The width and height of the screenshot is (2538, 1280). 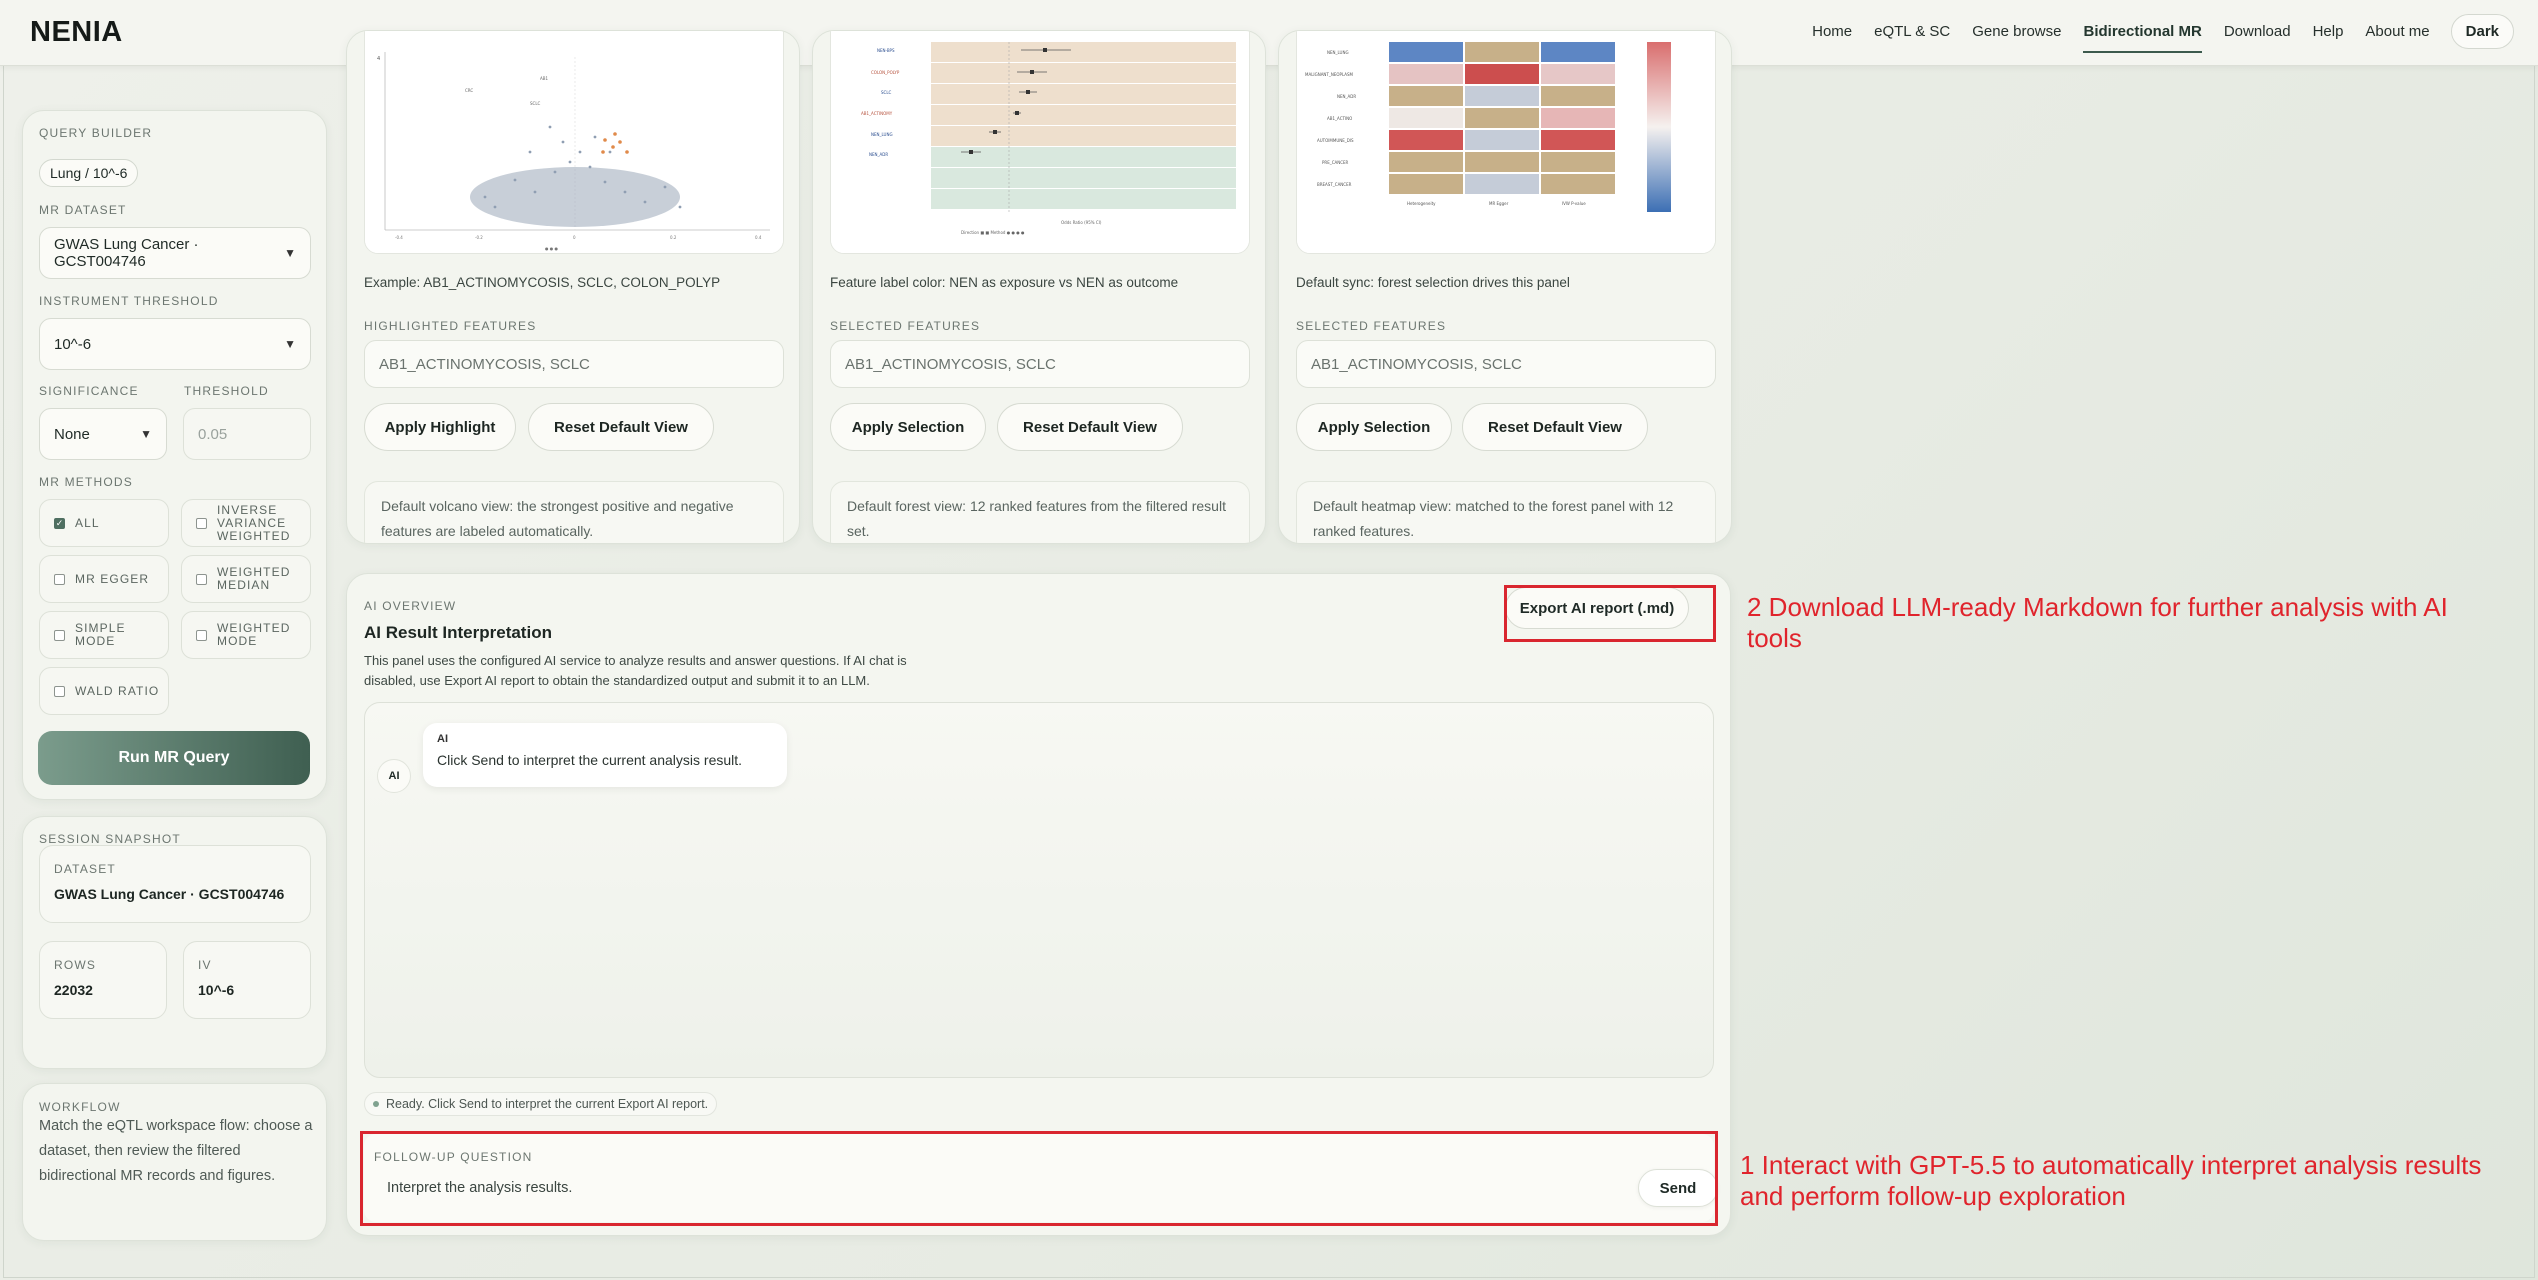 I want to click on session-dataset-label: DATASET, so click(x=85, y=869).